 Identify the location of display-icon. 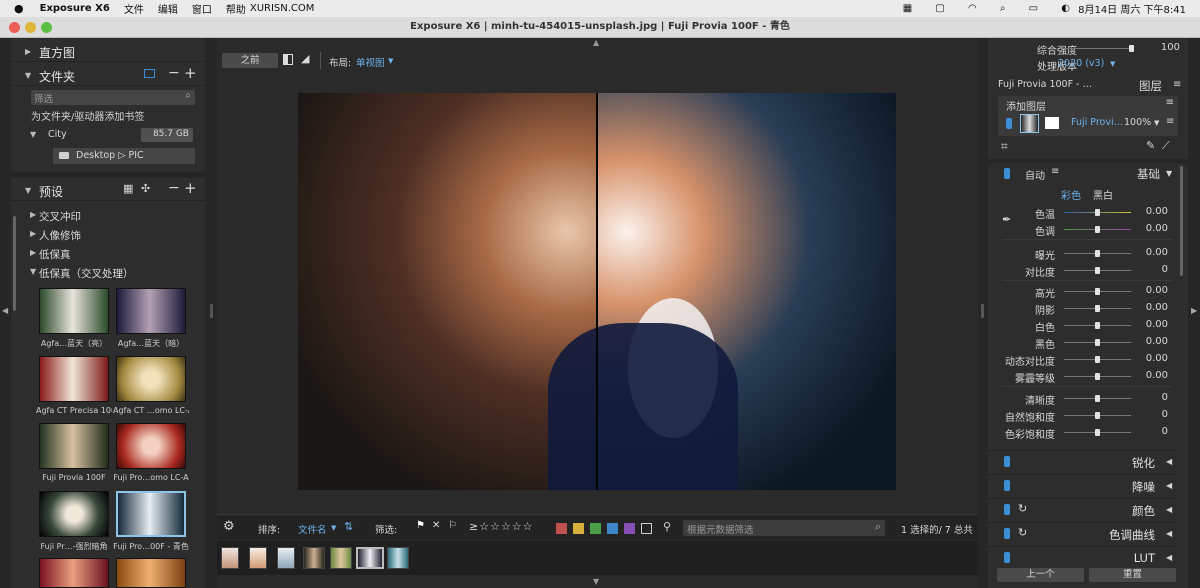
(149, 73).